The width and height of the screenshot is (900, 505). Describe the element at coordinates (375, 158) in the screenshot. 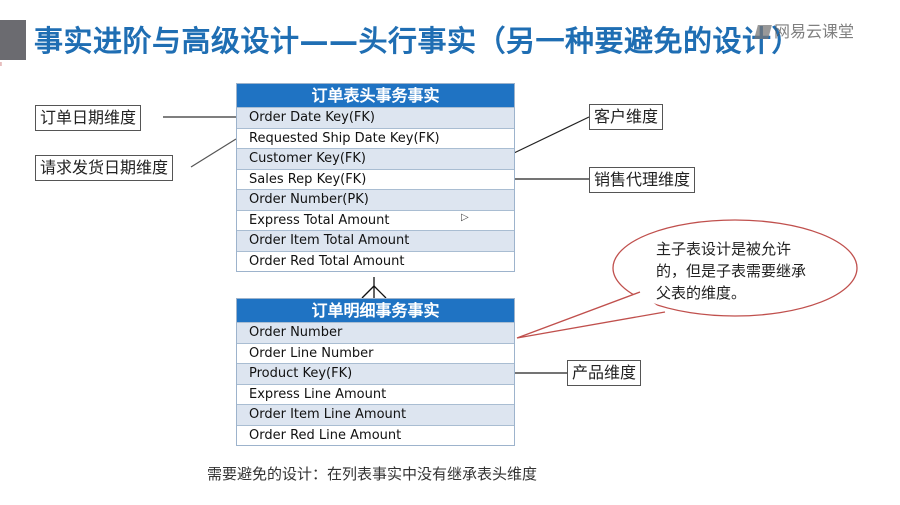

I see `table-row: Customer Key(FK)` at that location.